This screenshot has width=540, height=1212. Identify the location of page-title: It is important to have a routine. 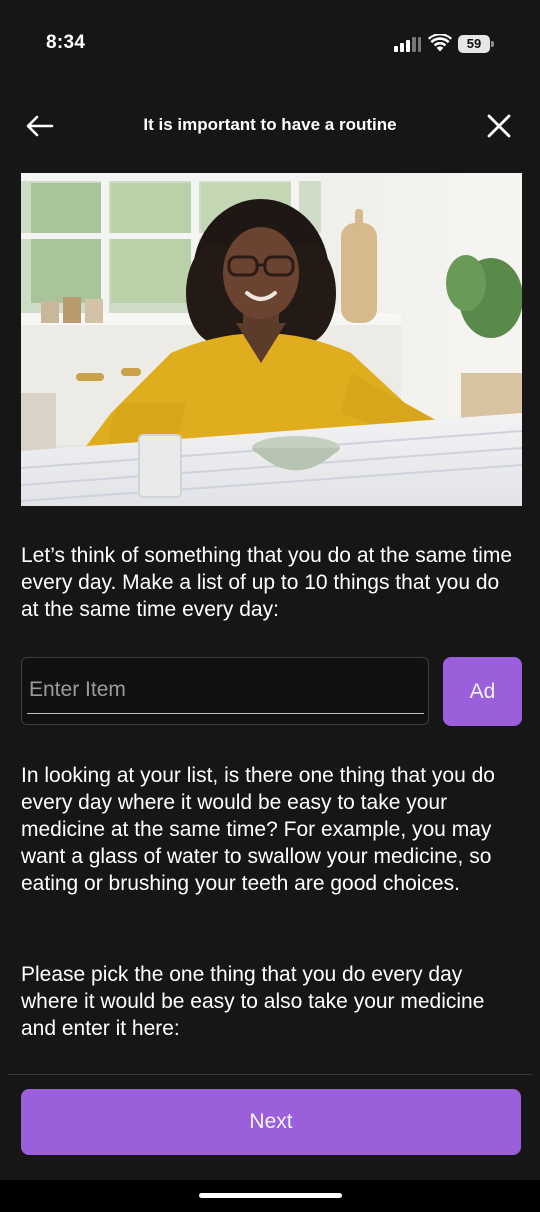
(270, 124).